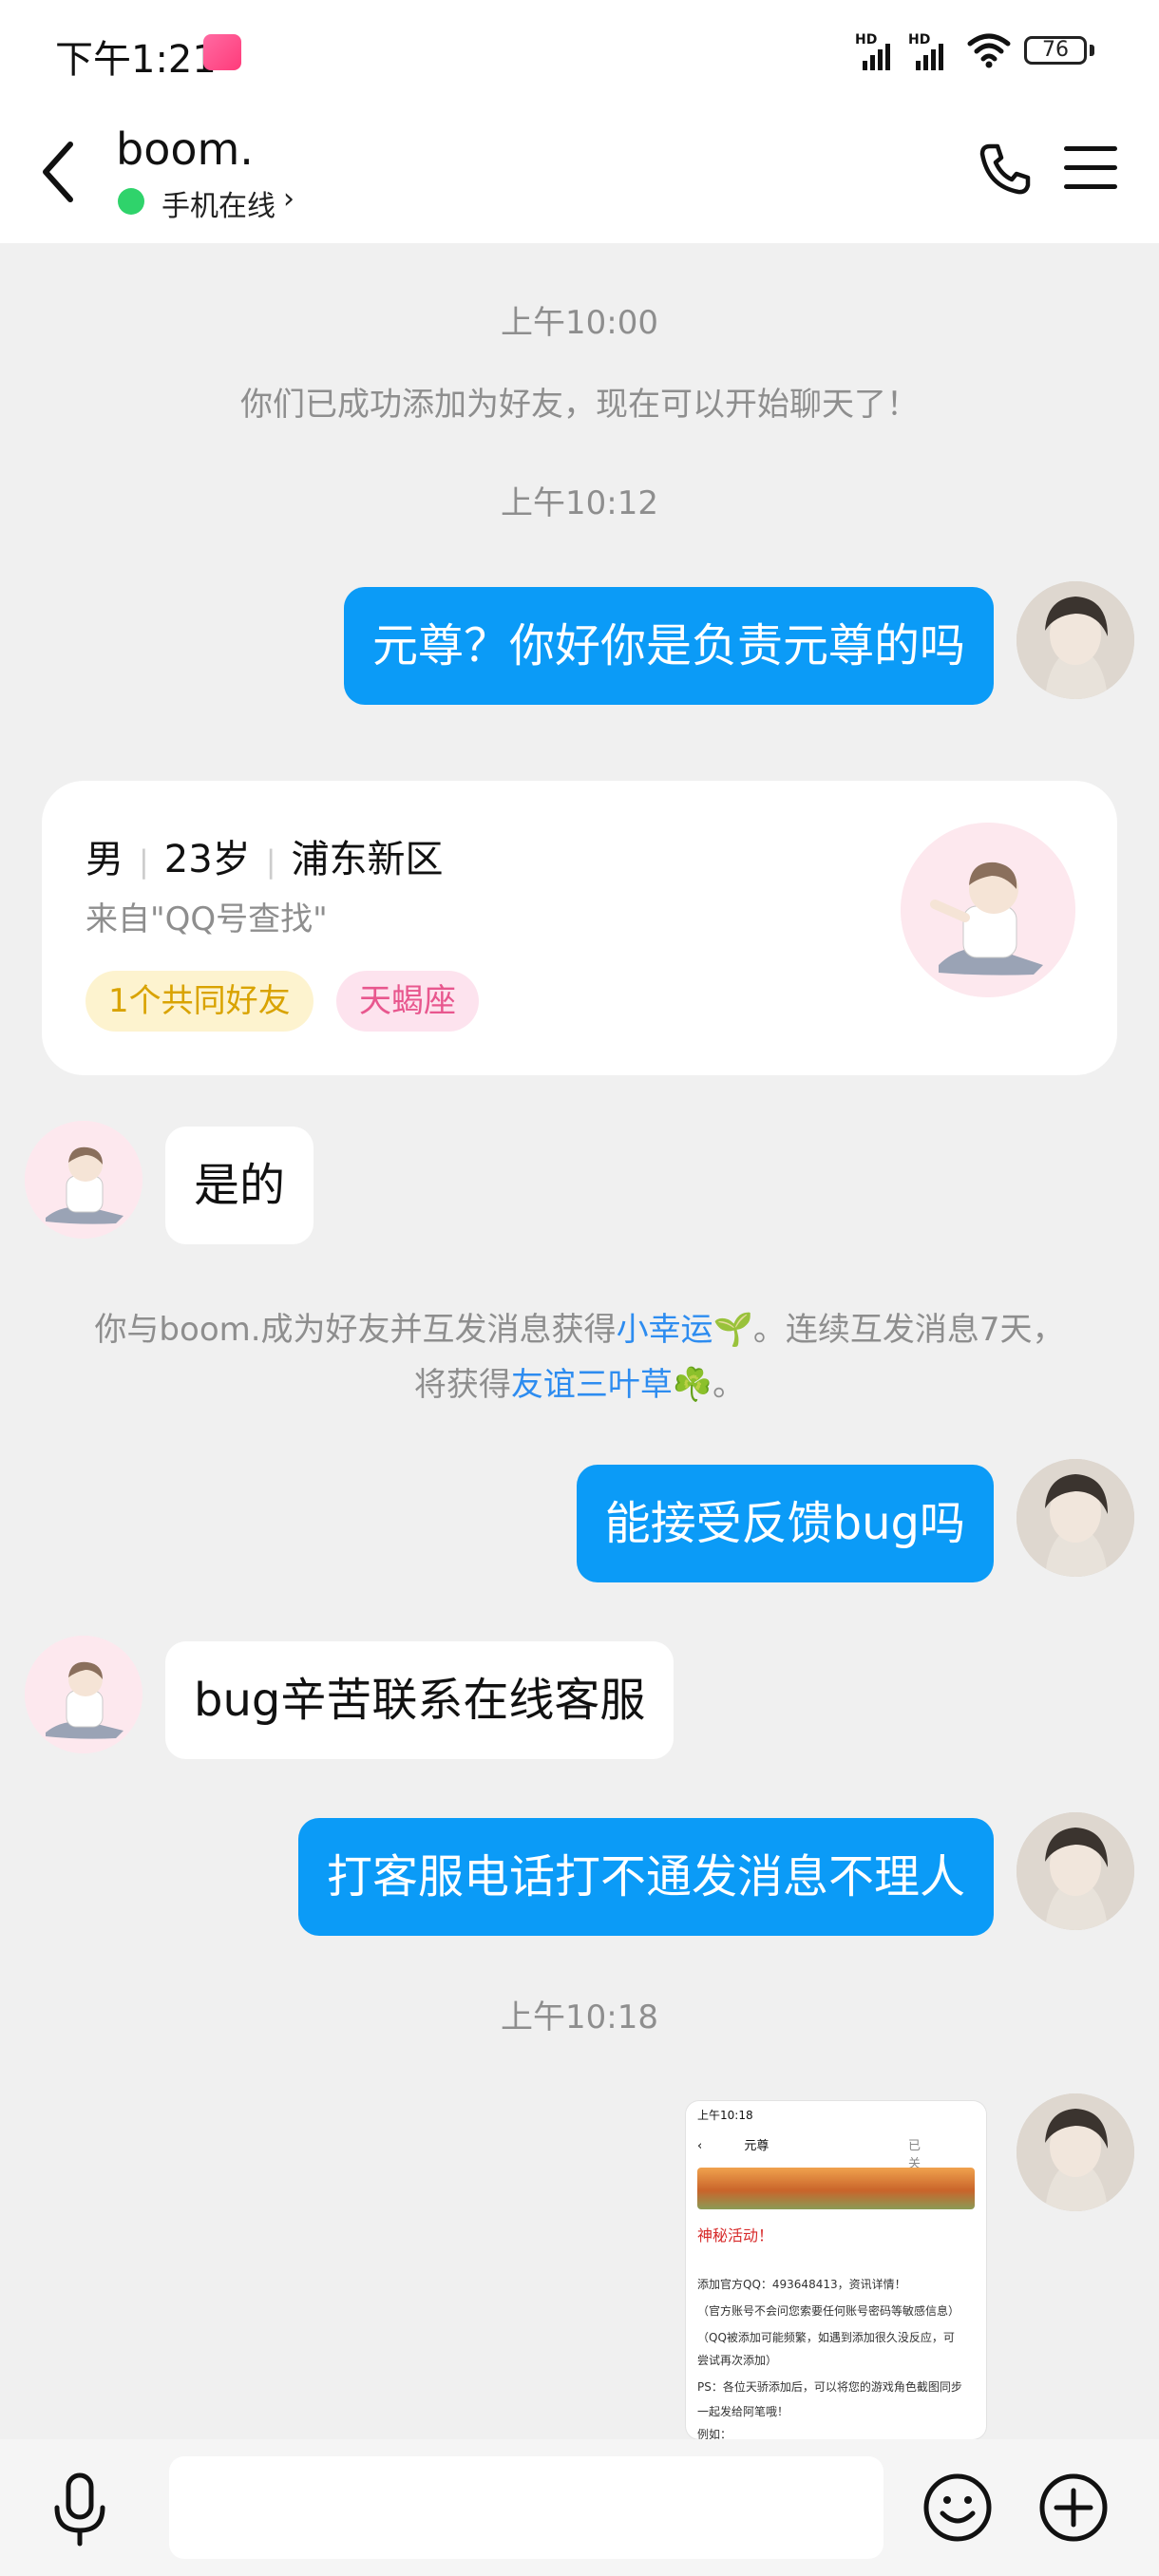 The width and height of the screenshot is (1159, 2576). Describe the element at coordinates (989, 50) in the screenshot. I see `wifi-icon` at that location.